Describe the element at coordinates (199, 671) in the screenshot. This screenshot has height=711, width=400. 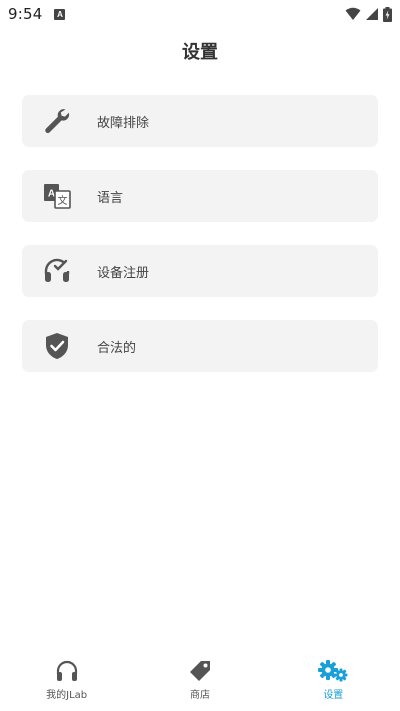
I see `tag-icon` at that location.